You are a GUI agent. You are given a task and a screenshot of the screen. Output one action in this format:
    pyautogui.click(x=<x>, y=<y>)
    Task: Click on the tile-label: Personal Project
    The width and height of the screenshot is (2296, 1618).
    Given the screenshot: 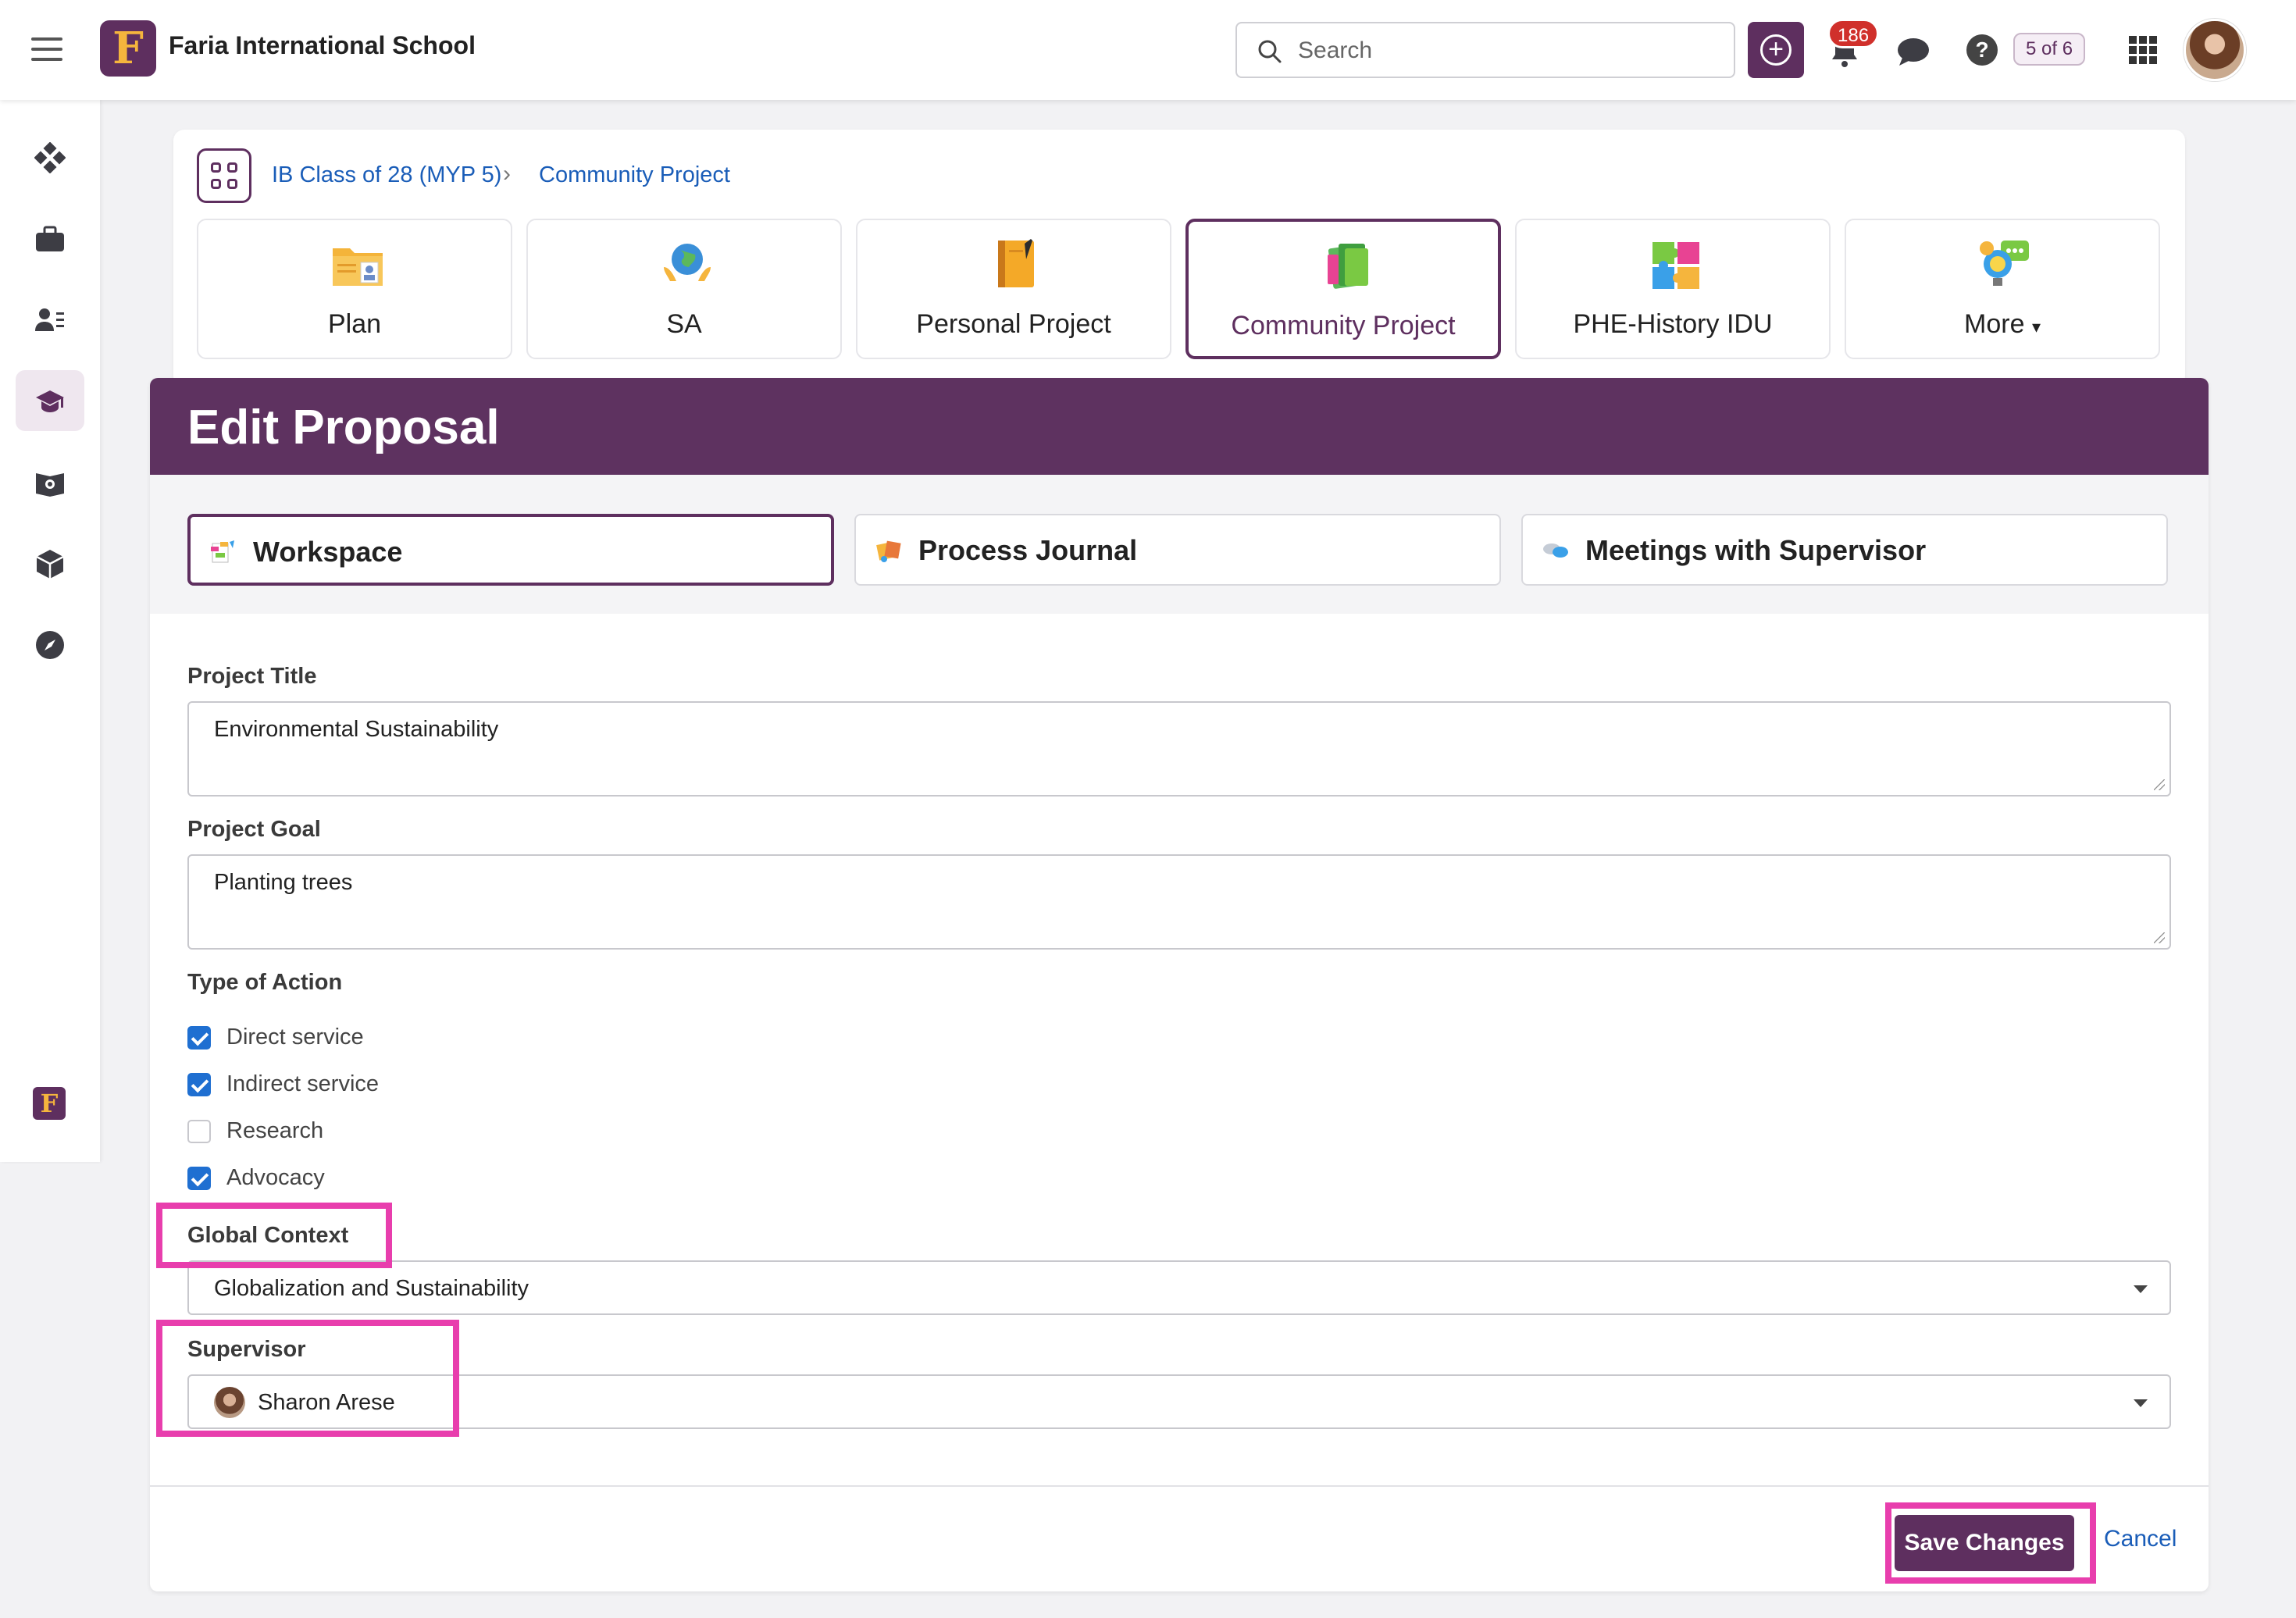 What is the action you would take?
    pyautogui.click(x=1013, y=324)
    